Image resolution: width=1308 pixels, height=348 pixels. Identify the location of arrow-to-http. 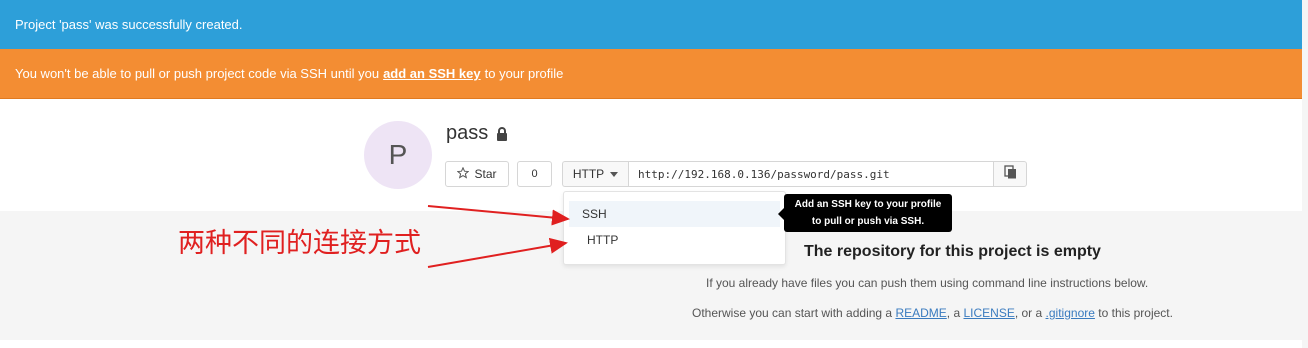
(497, 252).